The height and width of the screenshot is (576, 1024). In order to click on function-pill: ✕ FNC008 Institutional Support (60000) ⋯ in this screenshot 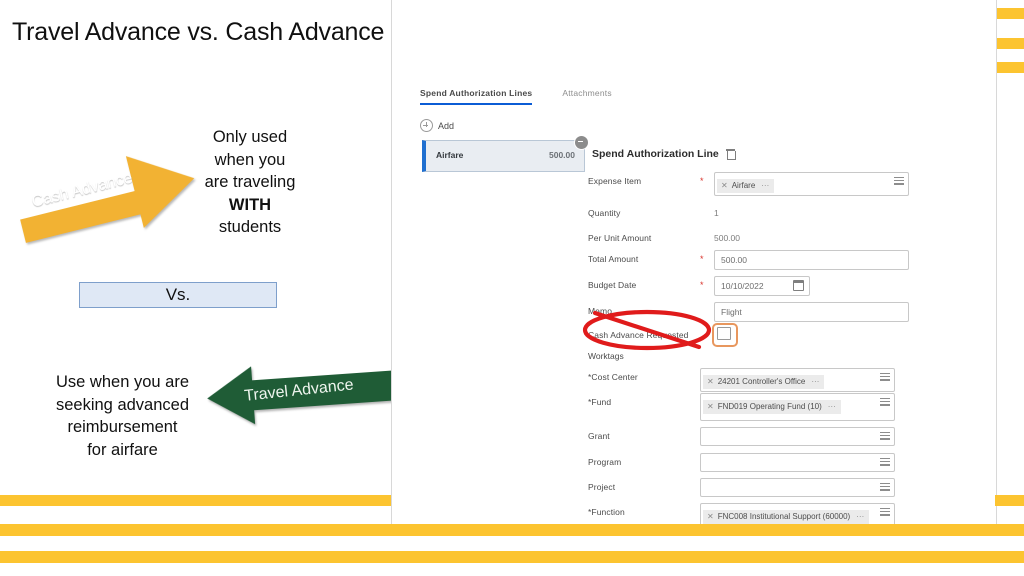, I will do `click(786, 517)`.